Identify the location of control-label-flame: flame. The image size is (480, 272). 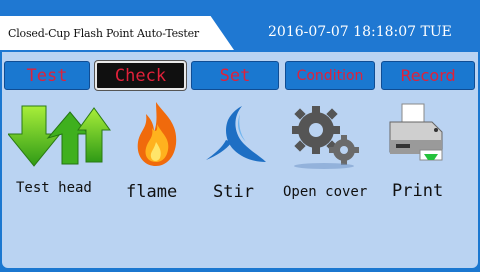
(152, 192).